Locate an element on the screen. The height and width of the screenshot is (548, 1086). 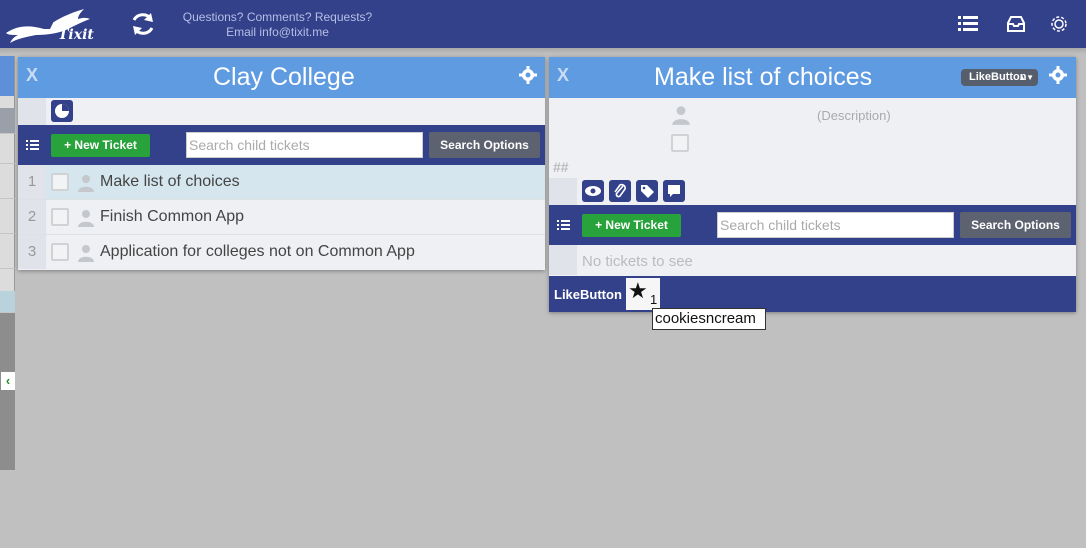
logo-text: Tixit is located at coordinates (76, 35).